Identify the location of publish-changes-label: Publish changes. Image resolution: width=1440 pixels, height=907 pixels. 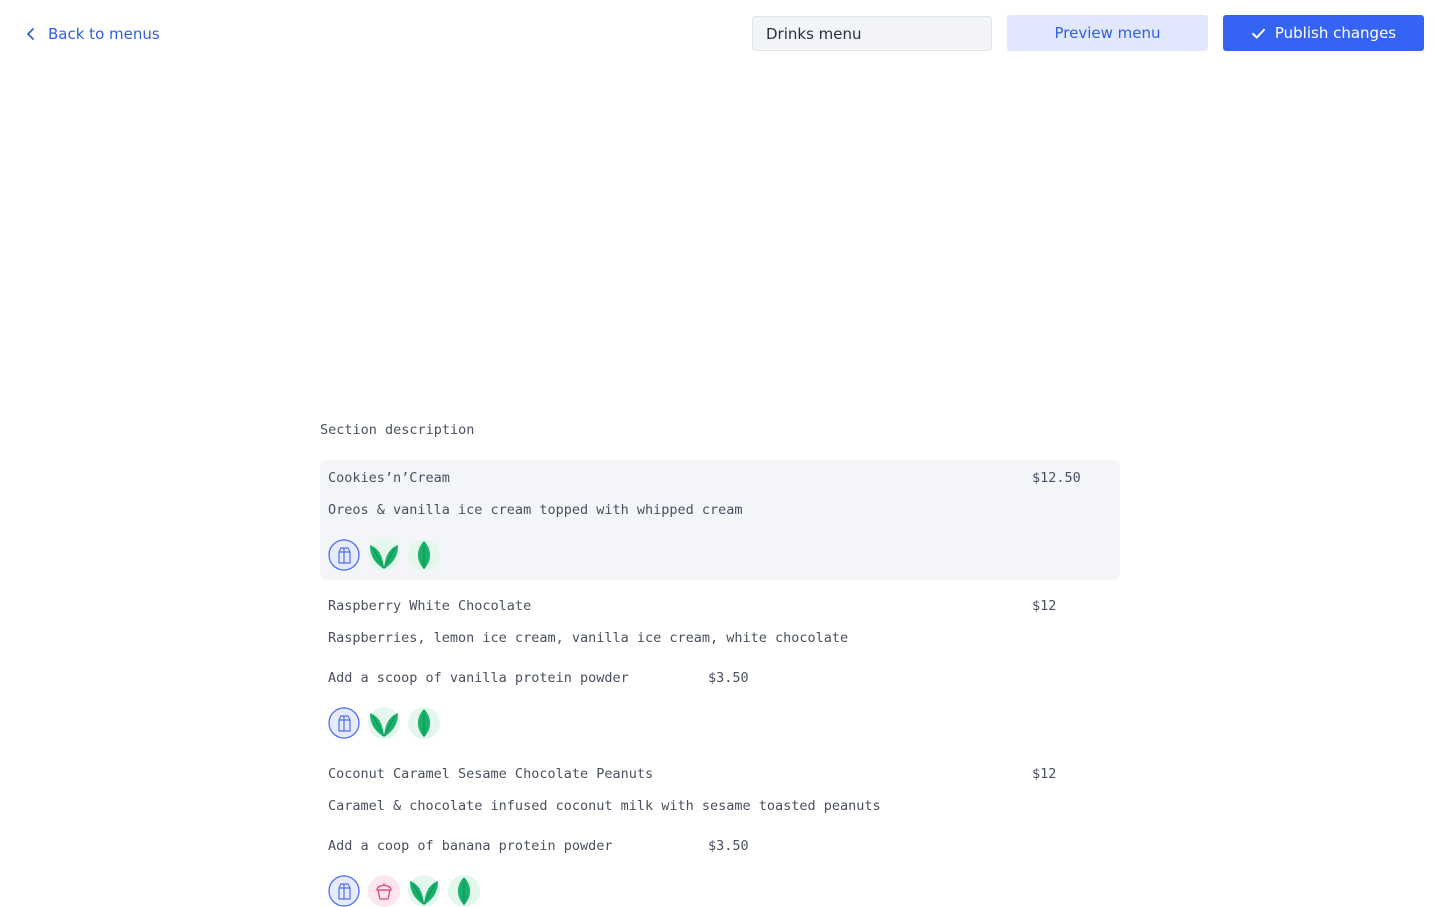
(1335, 33).